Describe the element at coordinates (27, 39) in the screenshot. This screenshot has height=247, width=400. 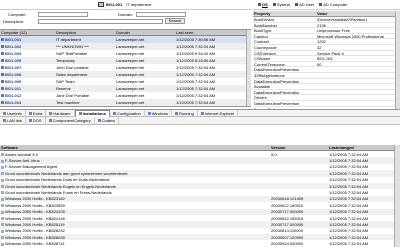
I see `computer-cell: BG1-001` at that location.